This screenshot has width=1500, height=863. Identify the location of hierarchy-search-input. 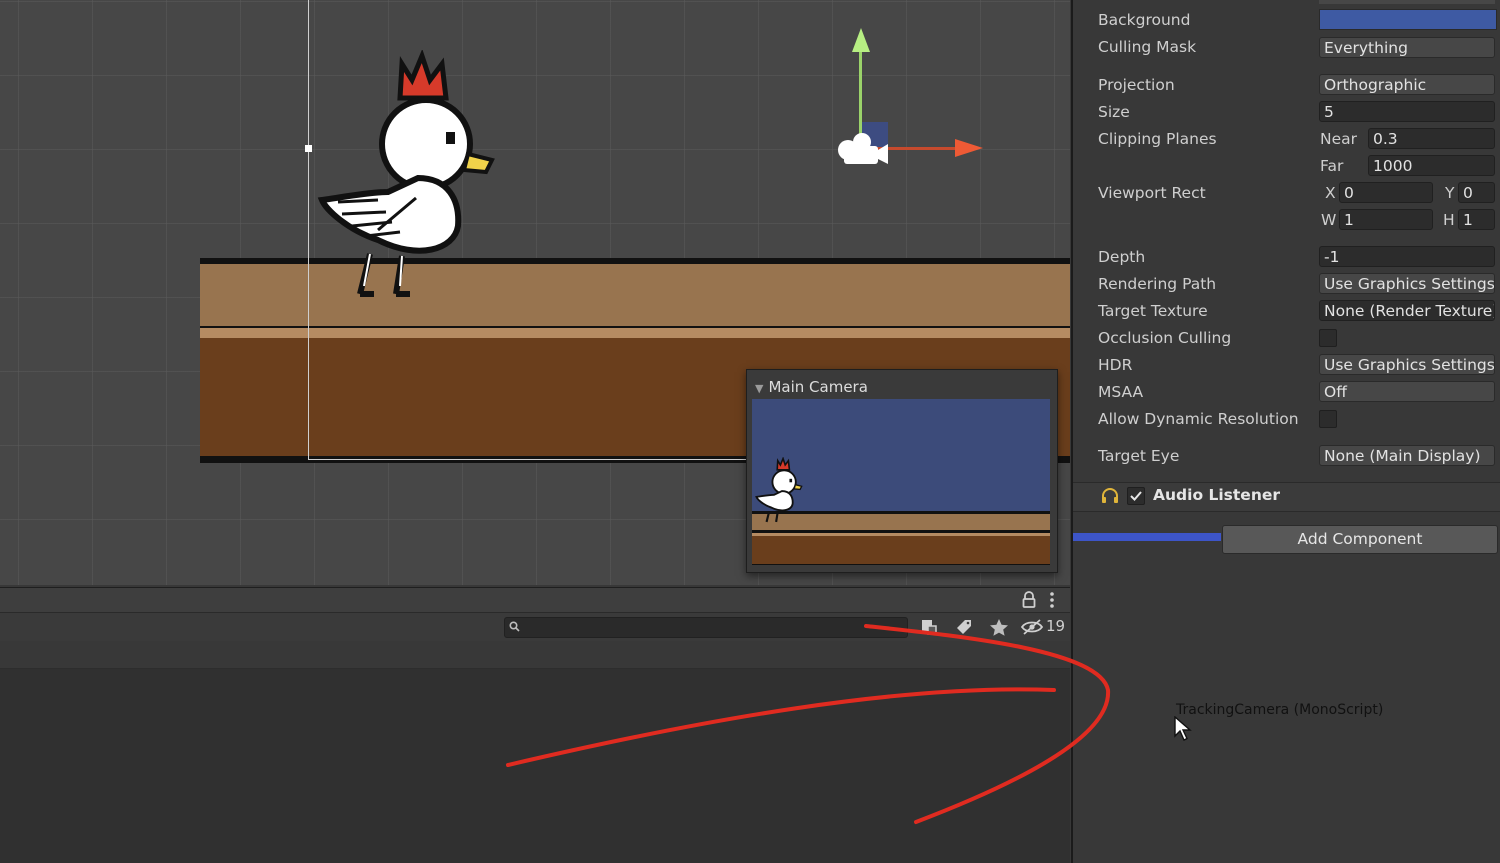
(706, 627).